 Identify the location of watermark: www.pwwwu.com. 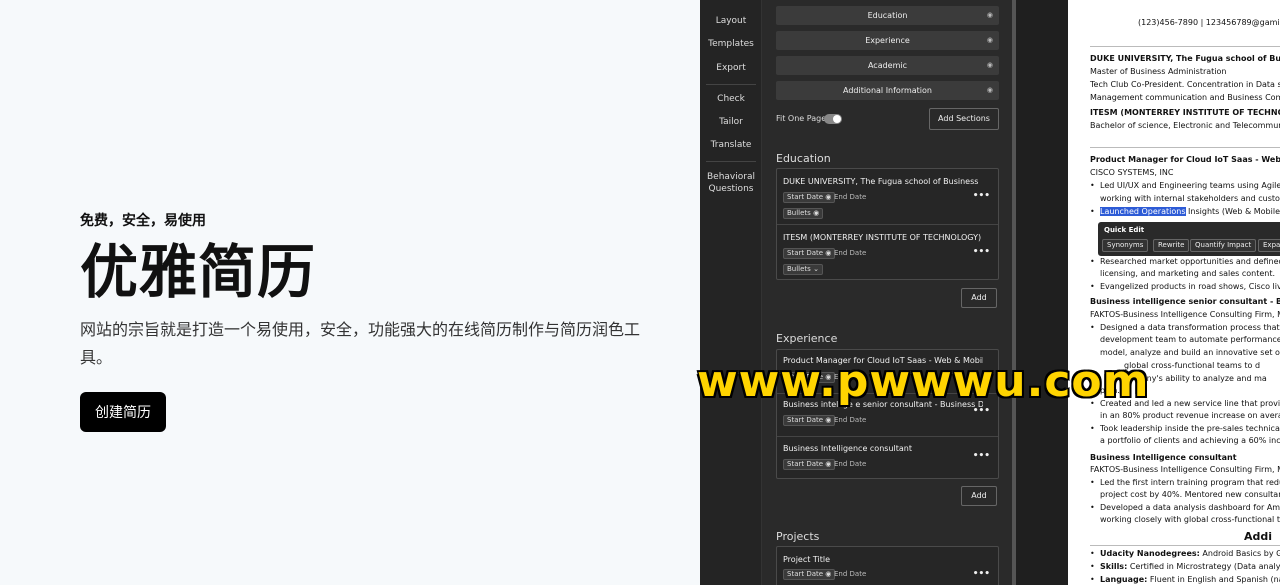
(923, 381).